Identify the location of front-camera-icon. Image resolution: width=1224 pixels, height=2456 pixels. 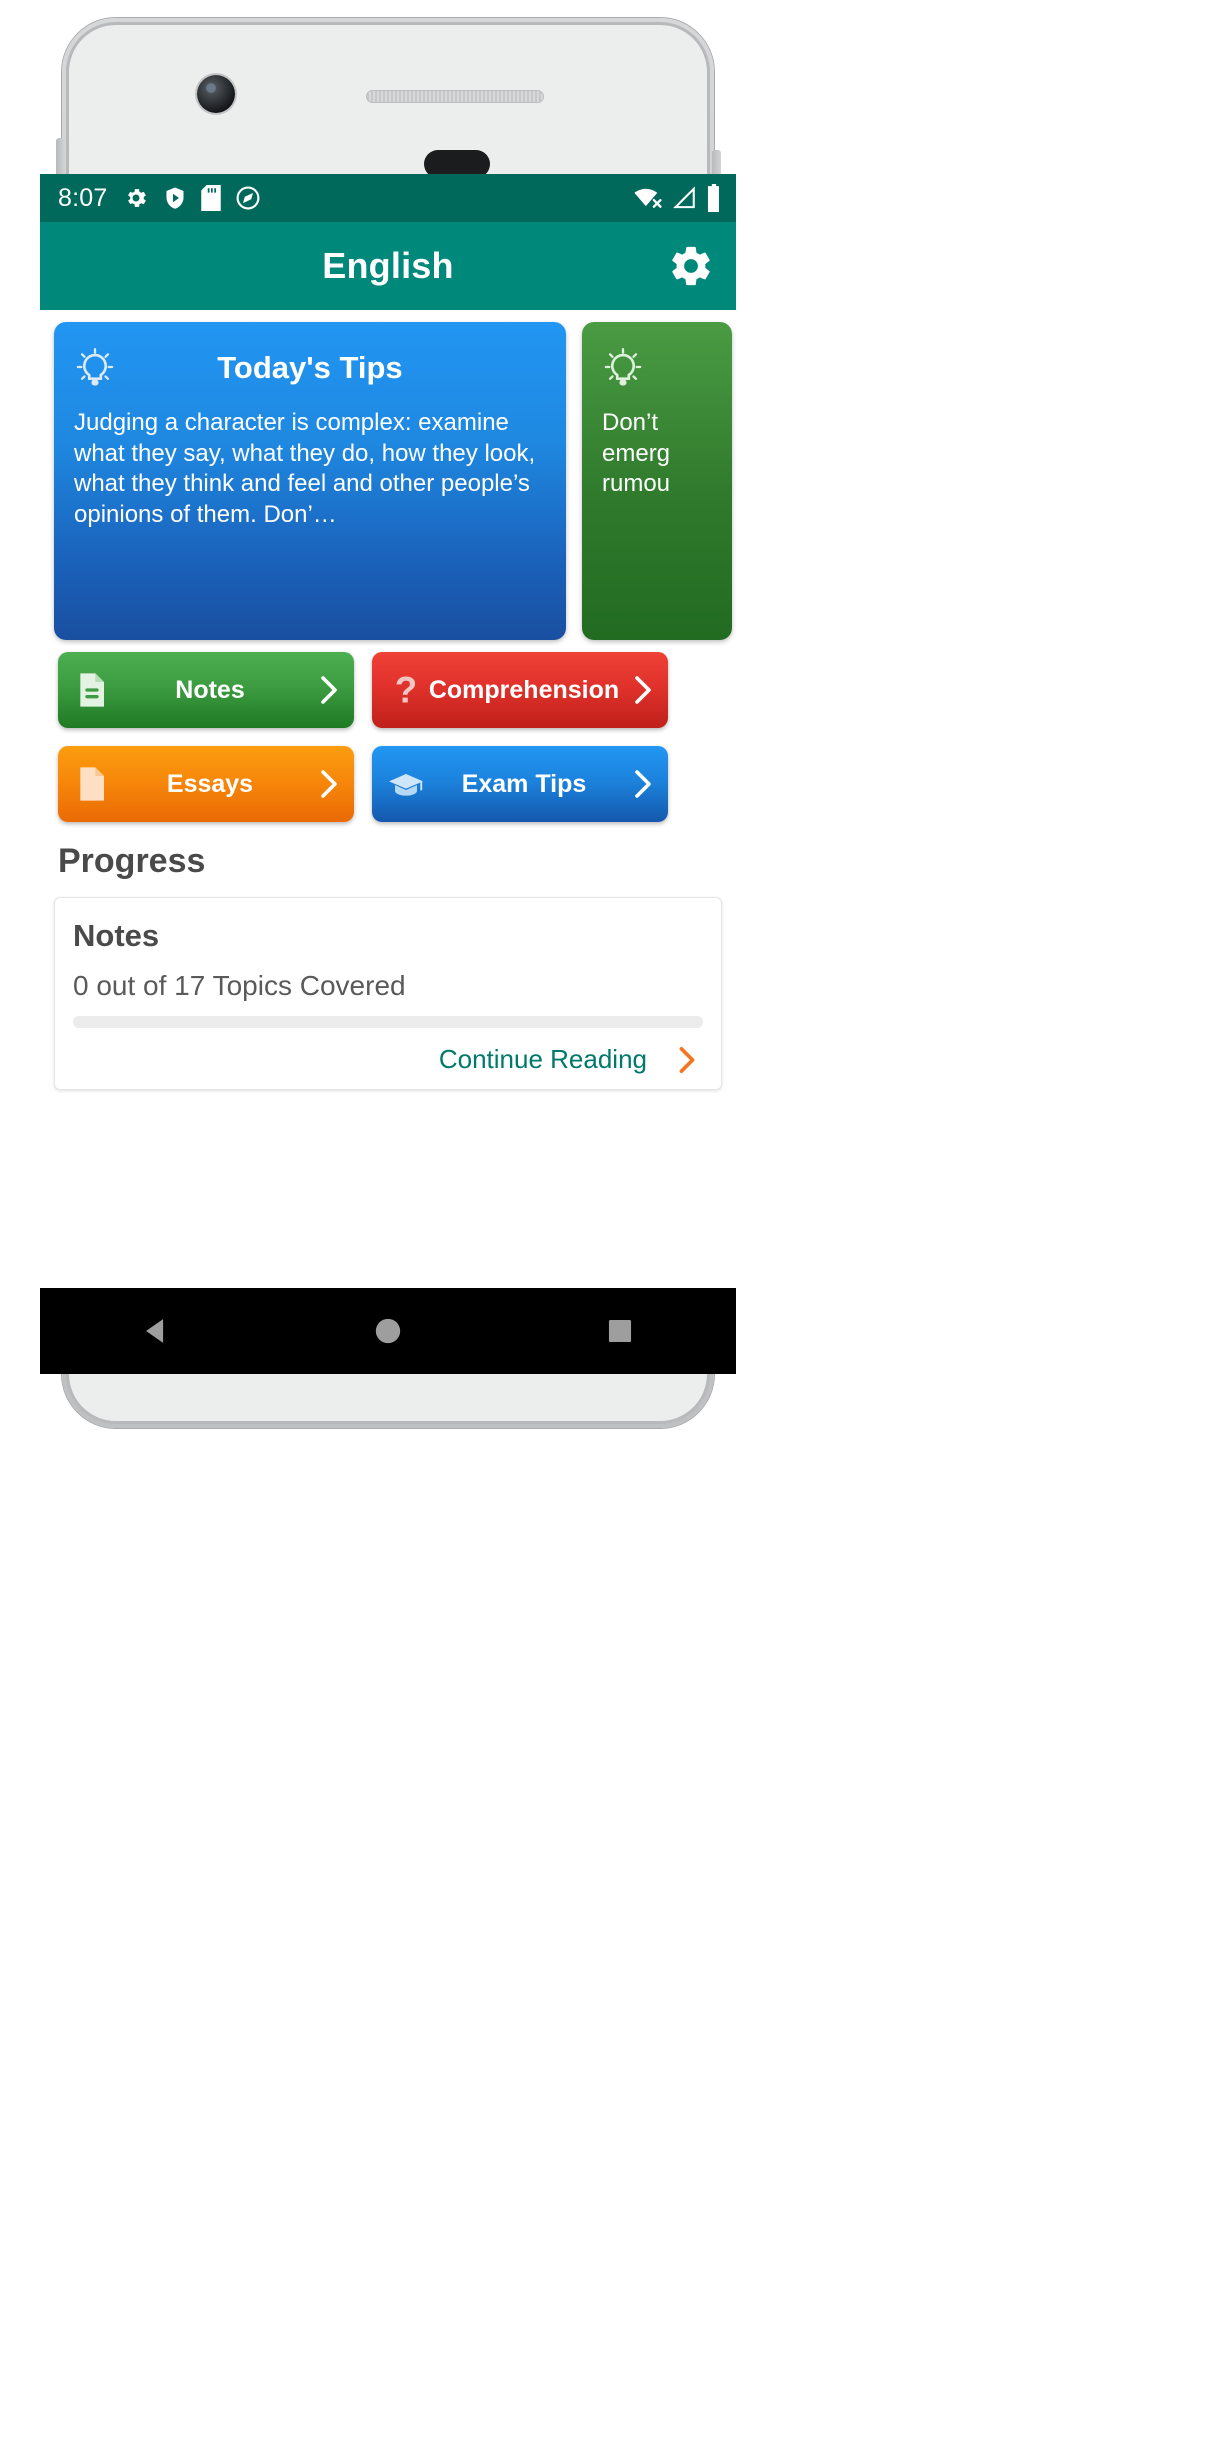
(216, 94).